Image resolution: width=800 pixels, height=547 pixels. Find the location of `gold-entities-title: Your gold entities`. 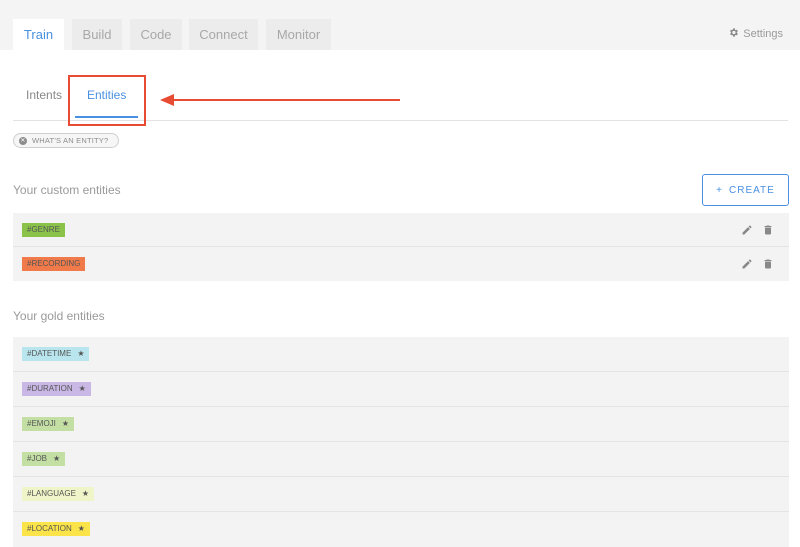

gold-entities-title: Your gold entities is located at coordinates (59, 316).